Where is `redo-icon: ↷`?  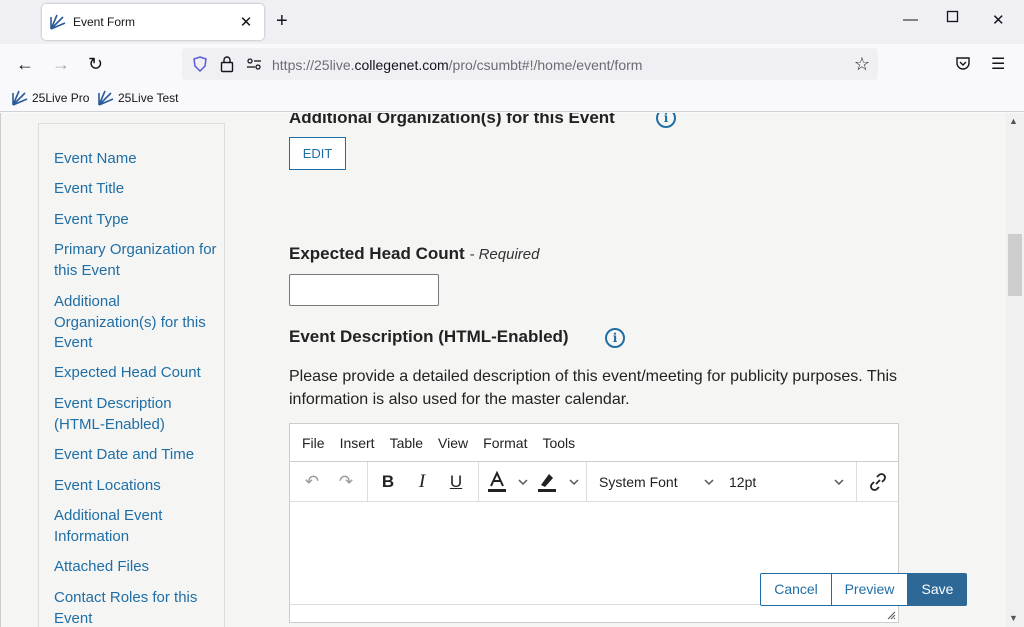
redo-icon: ↷ is located at coordinates (346, 482).